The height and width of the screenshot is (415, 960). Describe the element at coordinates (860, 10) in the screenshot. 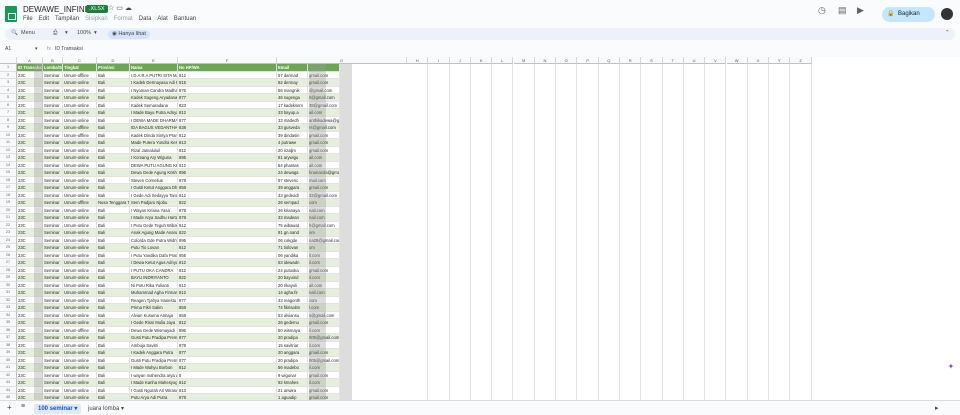

I see `meet-icon: ▶` at that location.